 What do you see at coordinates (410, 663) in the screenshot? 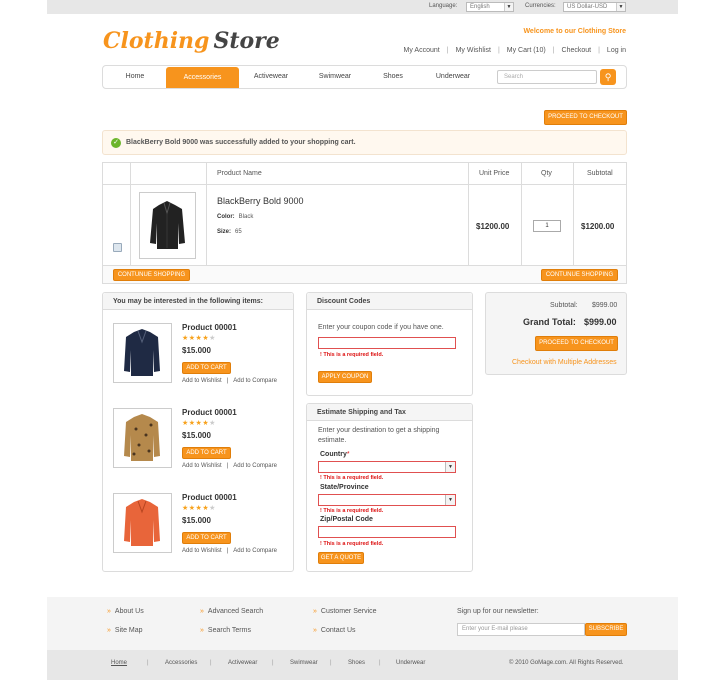
I see `bottom-link-underwear: Underwear` at bounding box center [410, 663].